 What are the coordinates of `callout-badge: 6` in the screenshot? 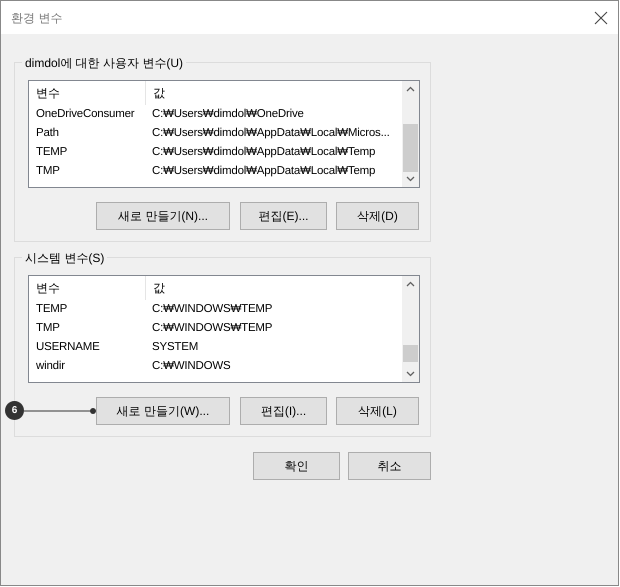 It's located at (14, 410).